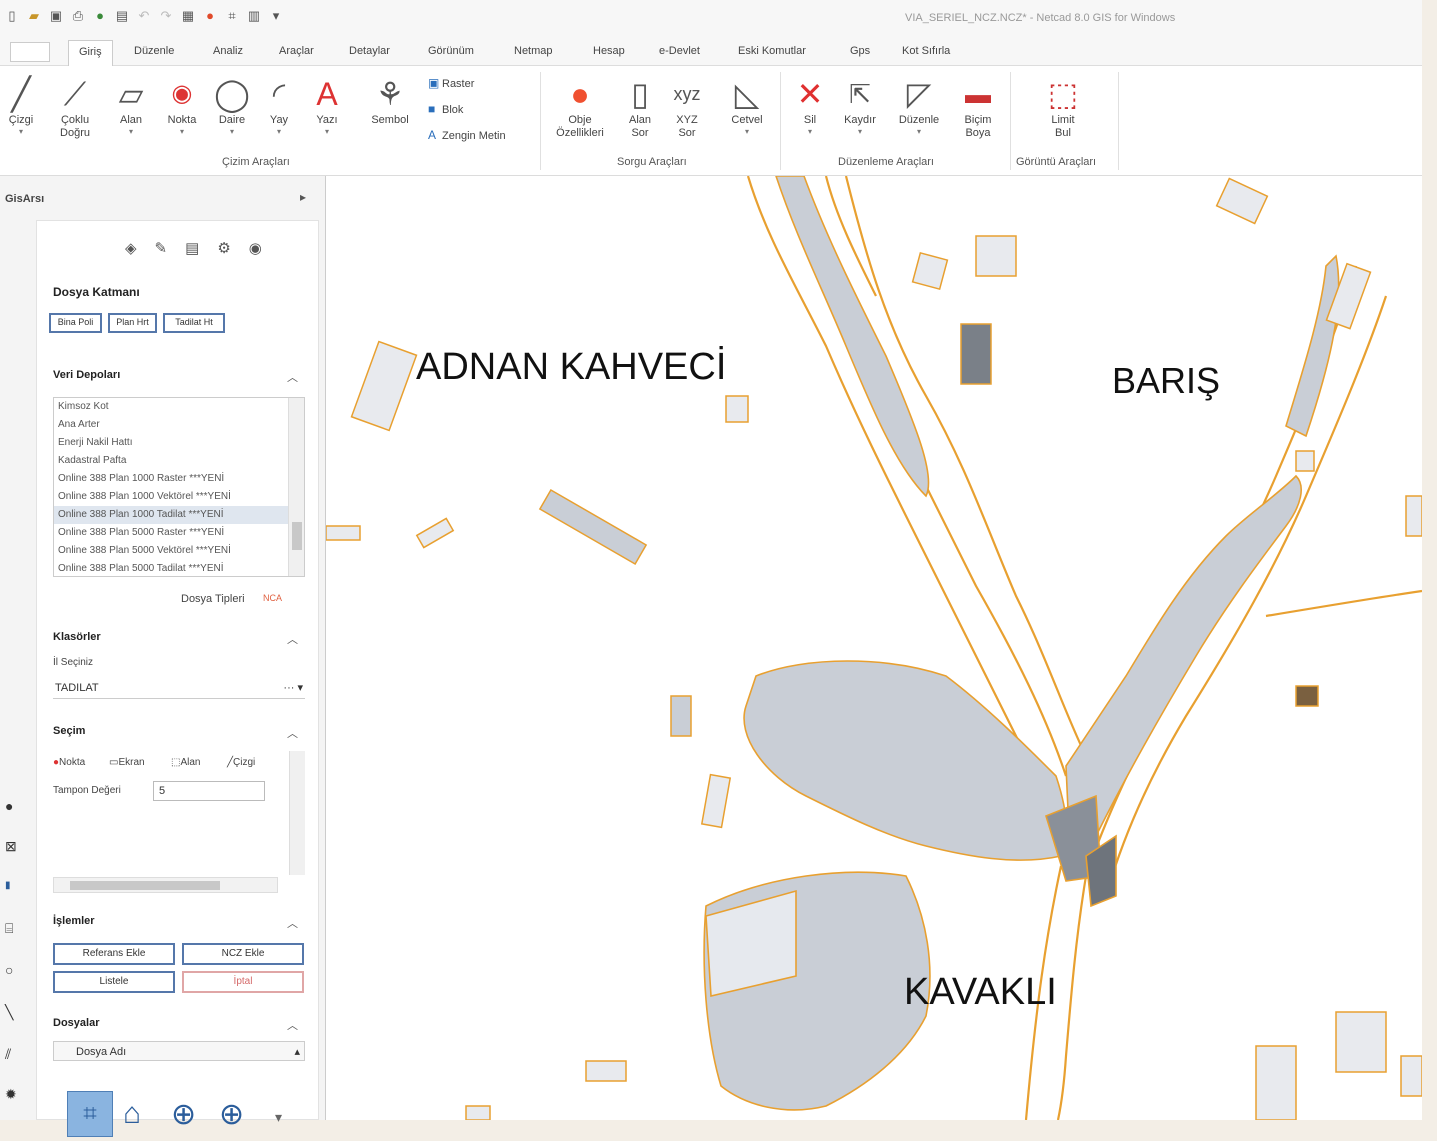 The width and height of the screenshot is (1437, 1141). Describe the element at coordinates (303, 197) in the screenshot. I see `chevron-right-icon: ▸` at that location.